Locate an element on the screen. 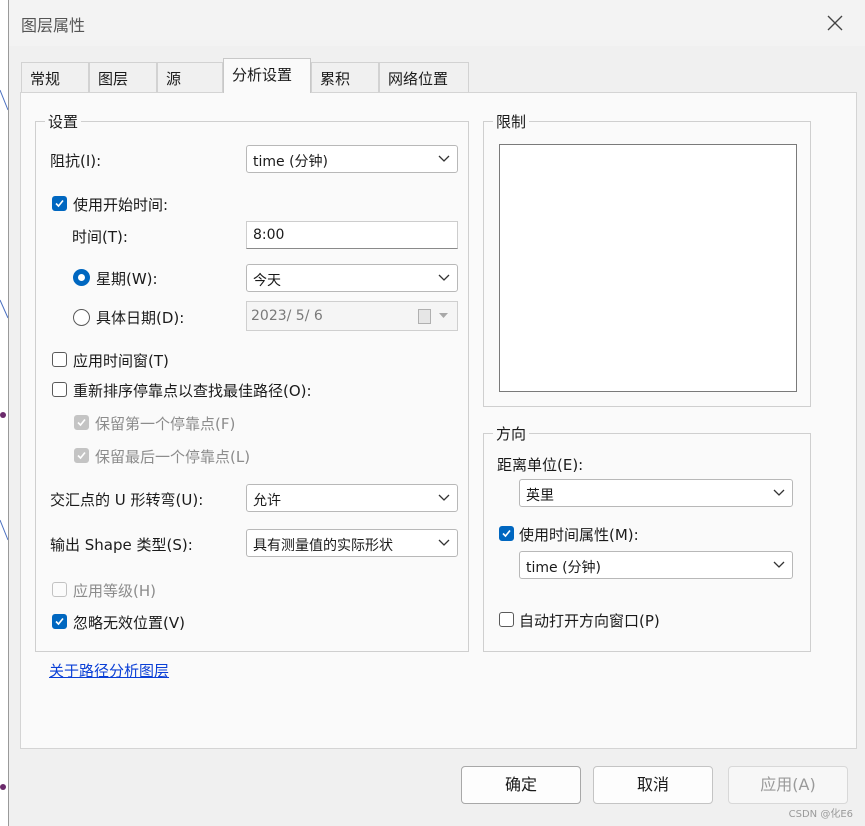  restrictions-list is located at coordinates (648, 268).